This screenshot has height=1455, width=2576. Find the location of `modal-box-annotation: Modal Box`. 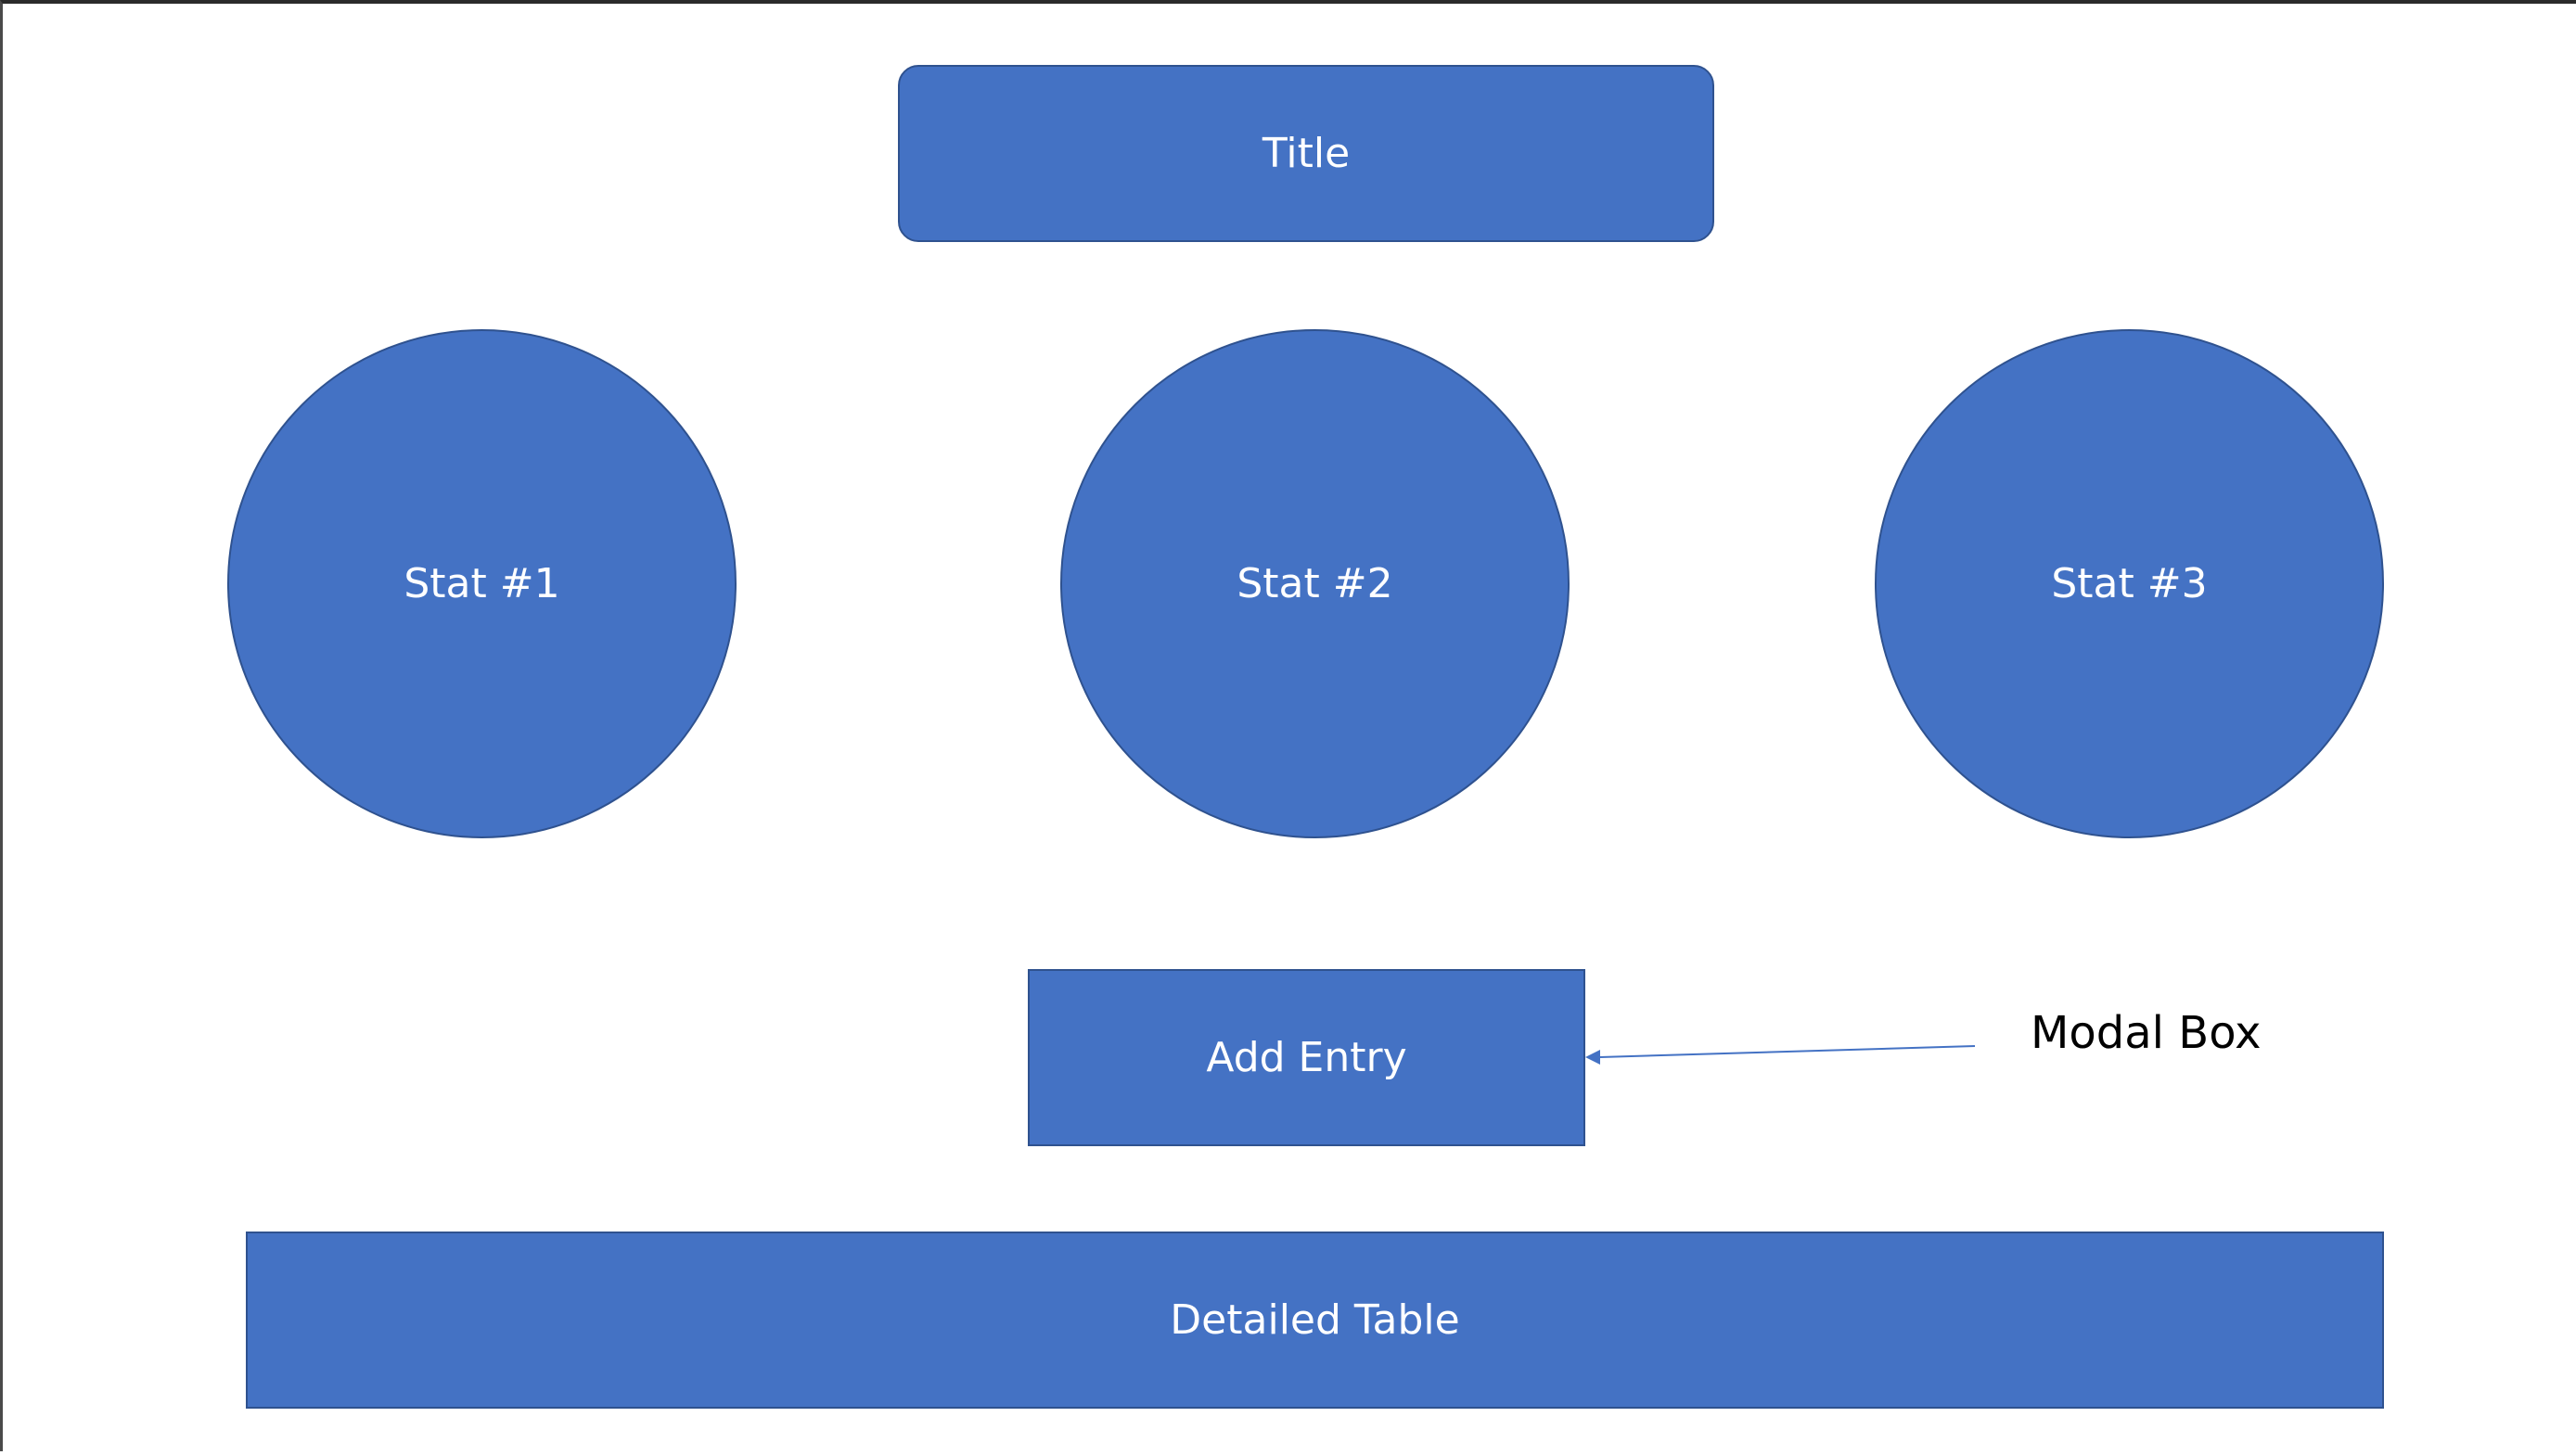

modal-box-annotation: Modal Box is located at coordinates (2146, 1033).